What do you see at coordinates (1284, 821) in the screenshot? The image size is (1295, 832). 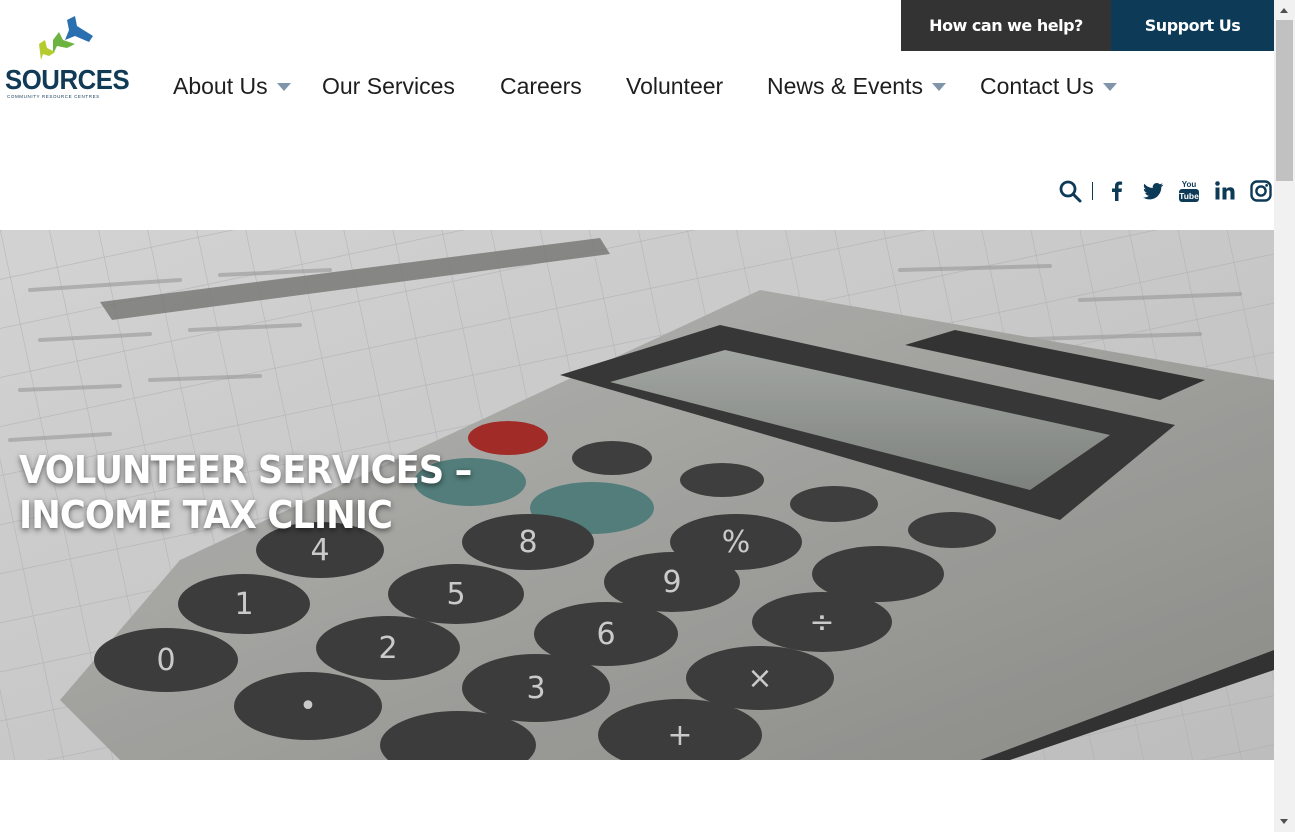 I see `scroll-down-icon` at bounding box center [1284, 821].